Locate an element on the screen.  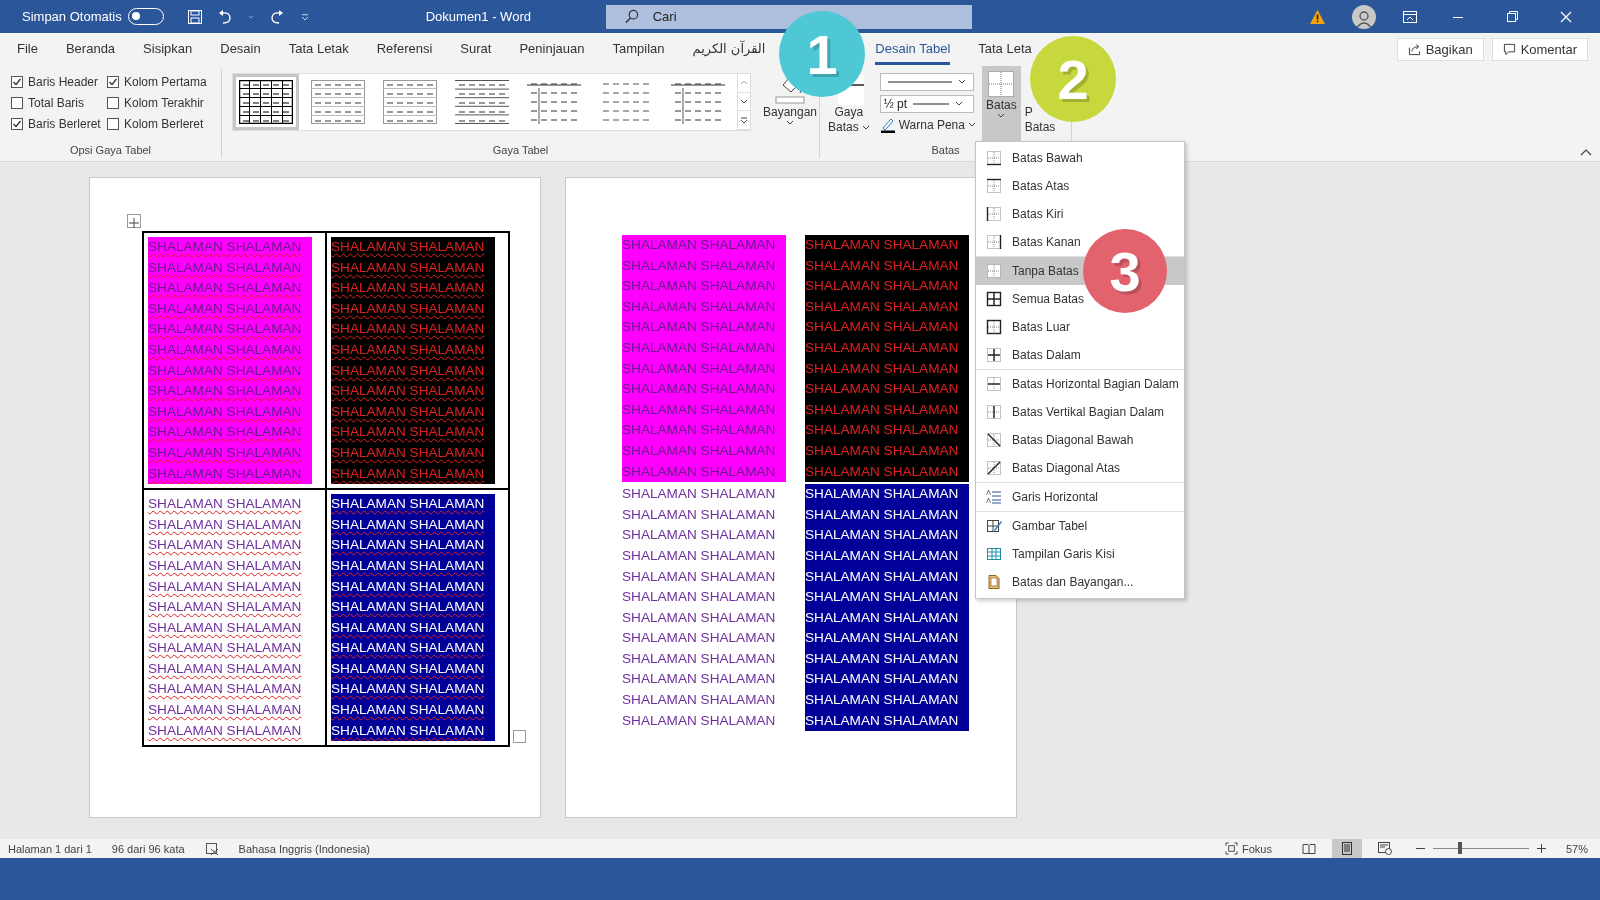
table-resize-handle is located at coordinates (519, 736).